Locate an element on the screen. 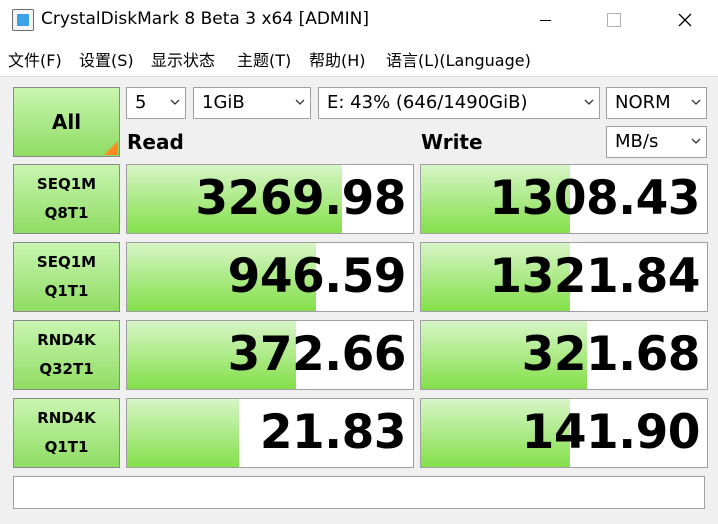 The width and height of the screenshot is (718, 524). read-fill-bar is located at coordinates (183, 433).